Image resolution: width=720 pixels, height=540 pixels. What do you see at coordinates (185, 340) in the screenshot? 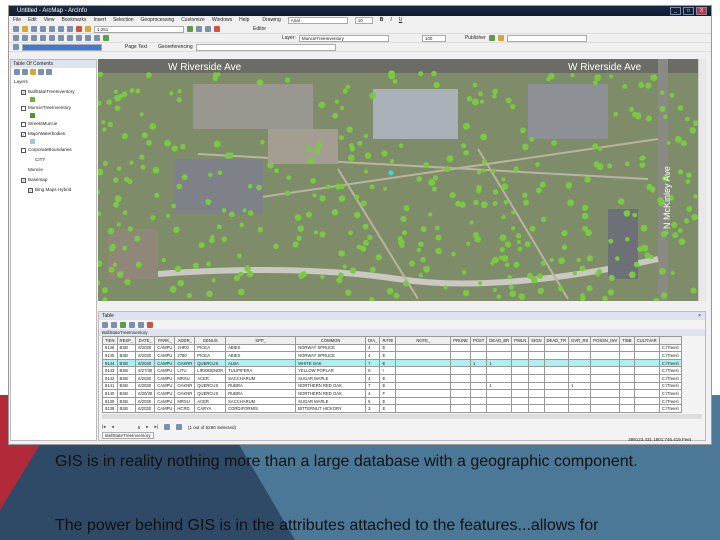
I see `column-header: ADDR_` at bounding box center [185, 340].